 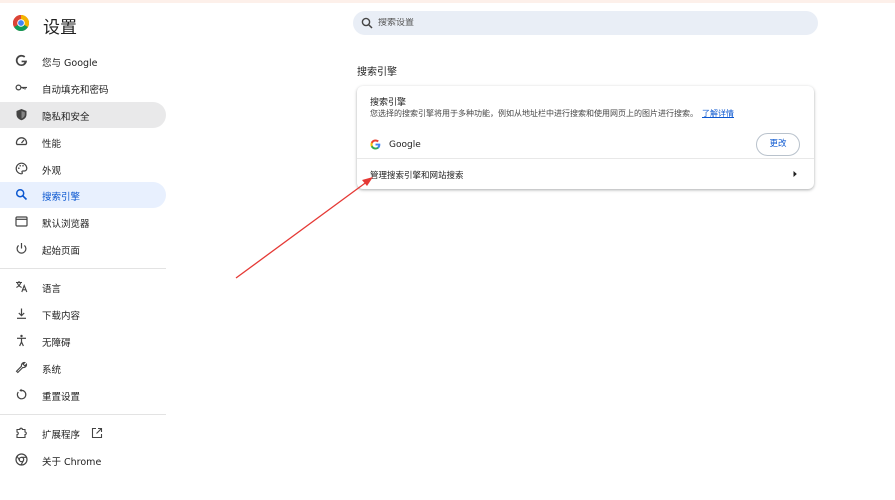 I want to click on palette-icon, so click(x=21, y=168).